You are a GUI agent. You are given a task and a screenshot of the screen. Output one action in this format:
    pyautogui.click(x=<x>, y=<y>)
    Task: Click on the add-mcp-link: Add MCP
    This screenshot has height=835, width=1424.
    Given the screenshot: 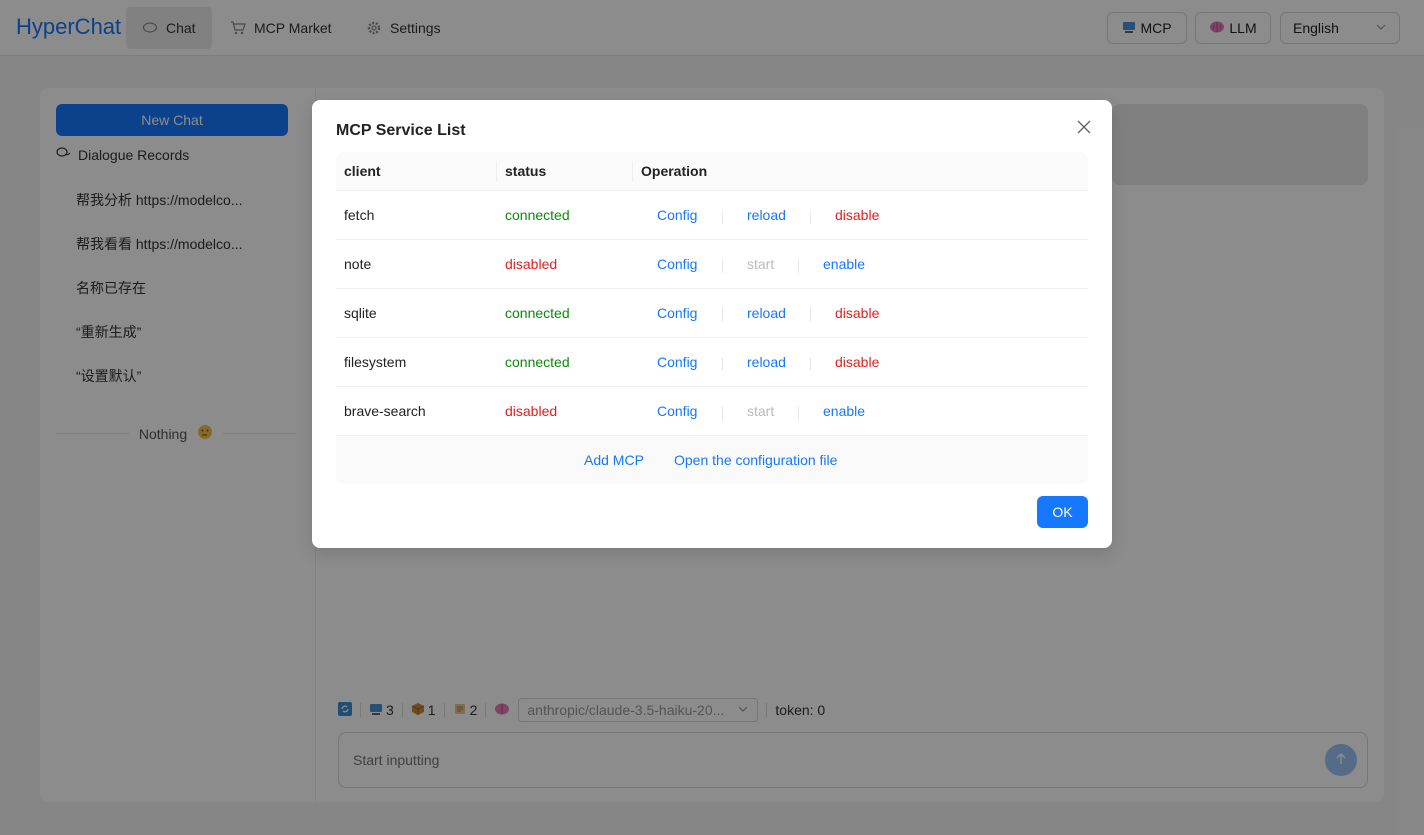 What is the action you would take?
    pyautogui.click(x=614, y=460)
    